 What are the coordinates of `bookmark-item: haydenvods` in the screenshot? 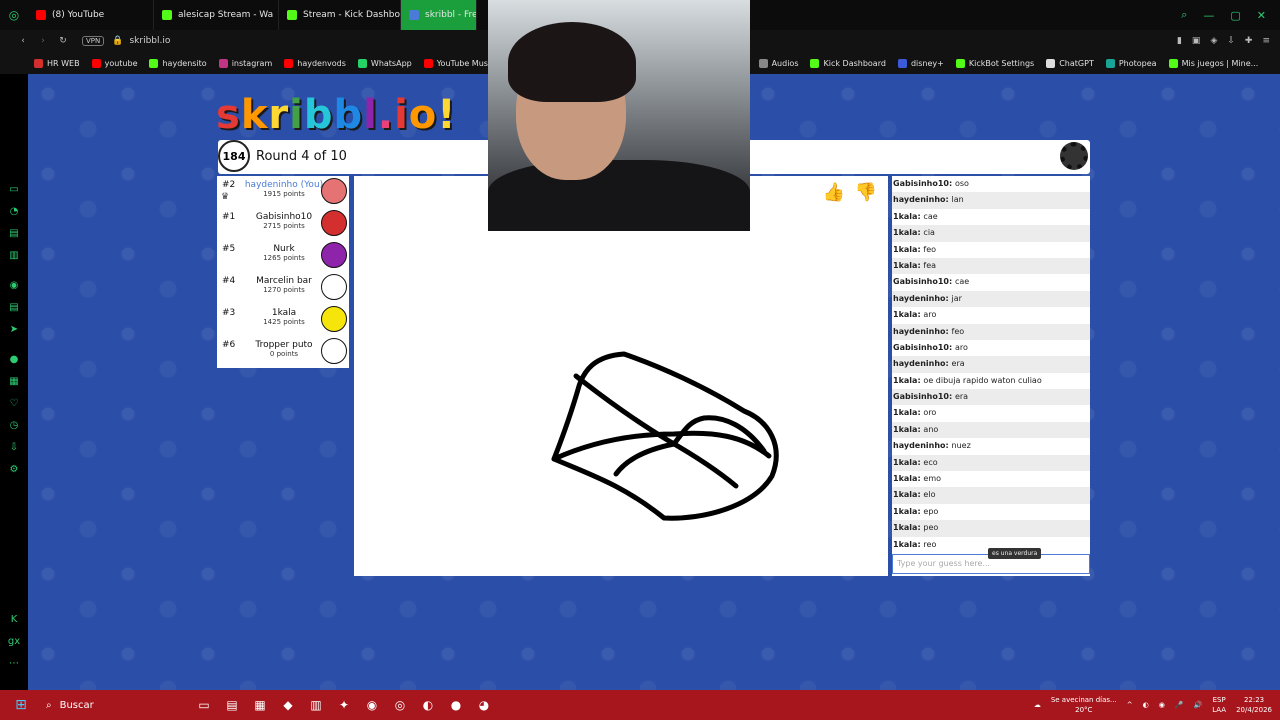 It's located at (315, 63).